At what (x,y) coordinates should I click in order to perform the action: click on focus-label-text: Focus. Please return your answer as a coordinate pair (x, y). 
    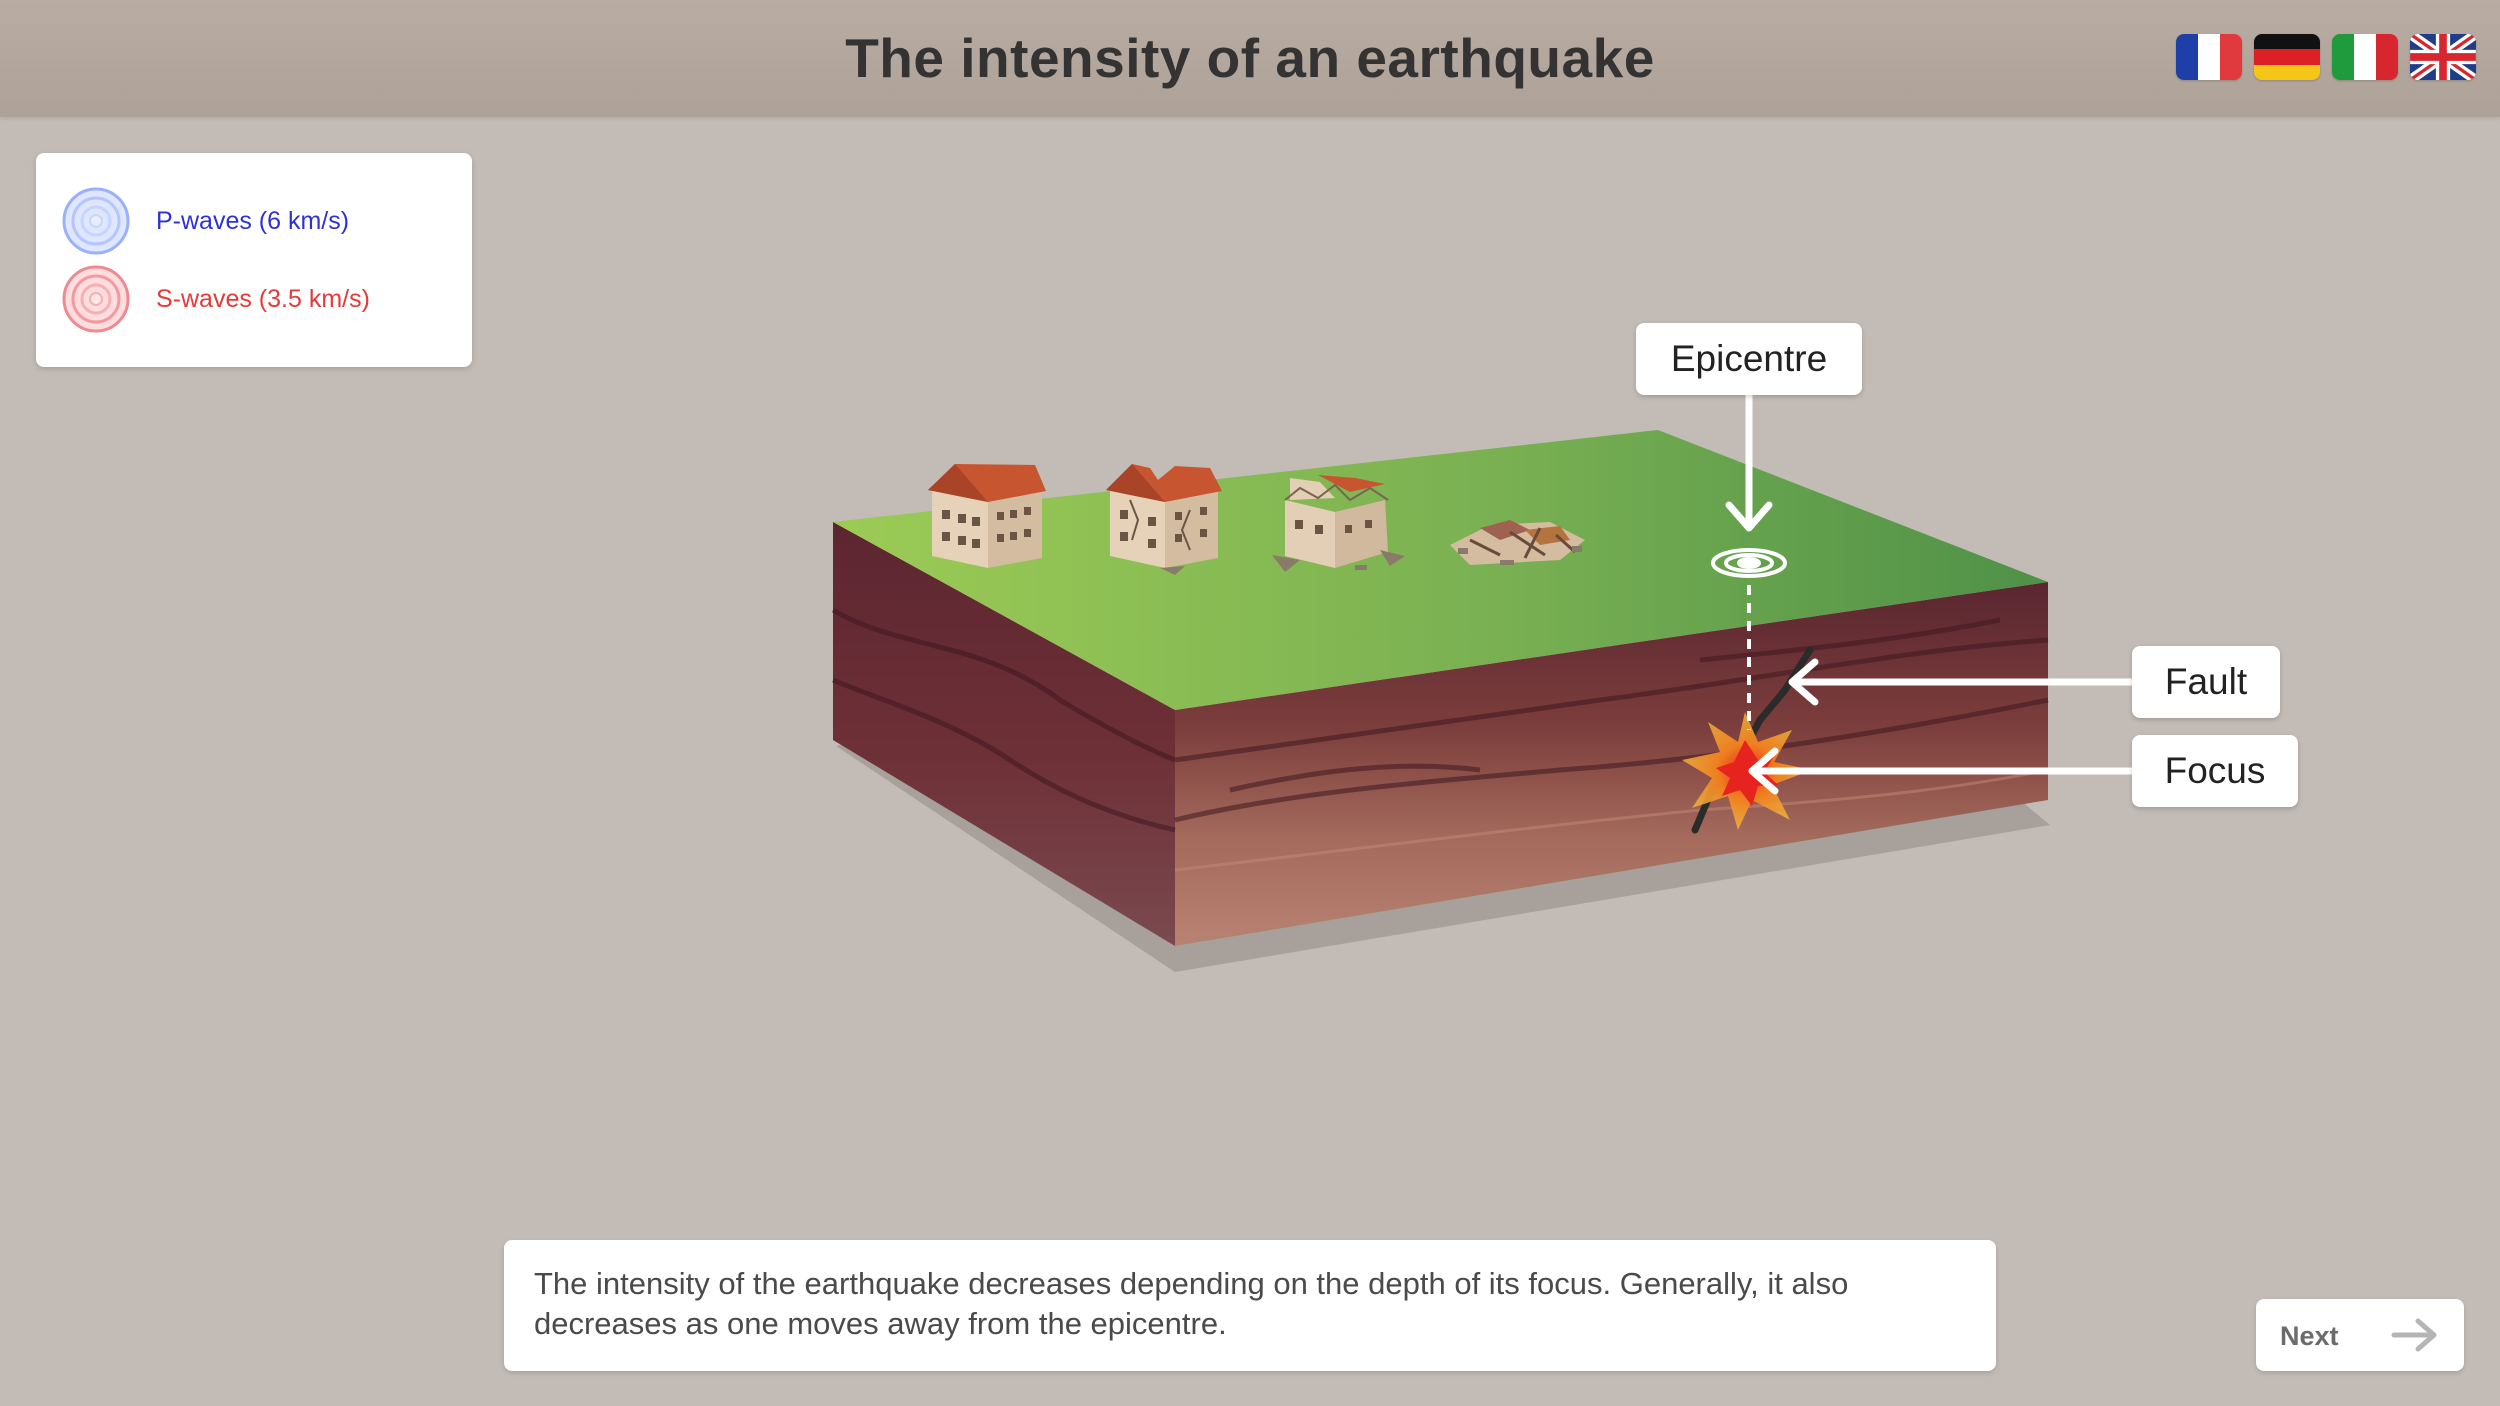
    Looking at the image, I should click on (2215, 770).